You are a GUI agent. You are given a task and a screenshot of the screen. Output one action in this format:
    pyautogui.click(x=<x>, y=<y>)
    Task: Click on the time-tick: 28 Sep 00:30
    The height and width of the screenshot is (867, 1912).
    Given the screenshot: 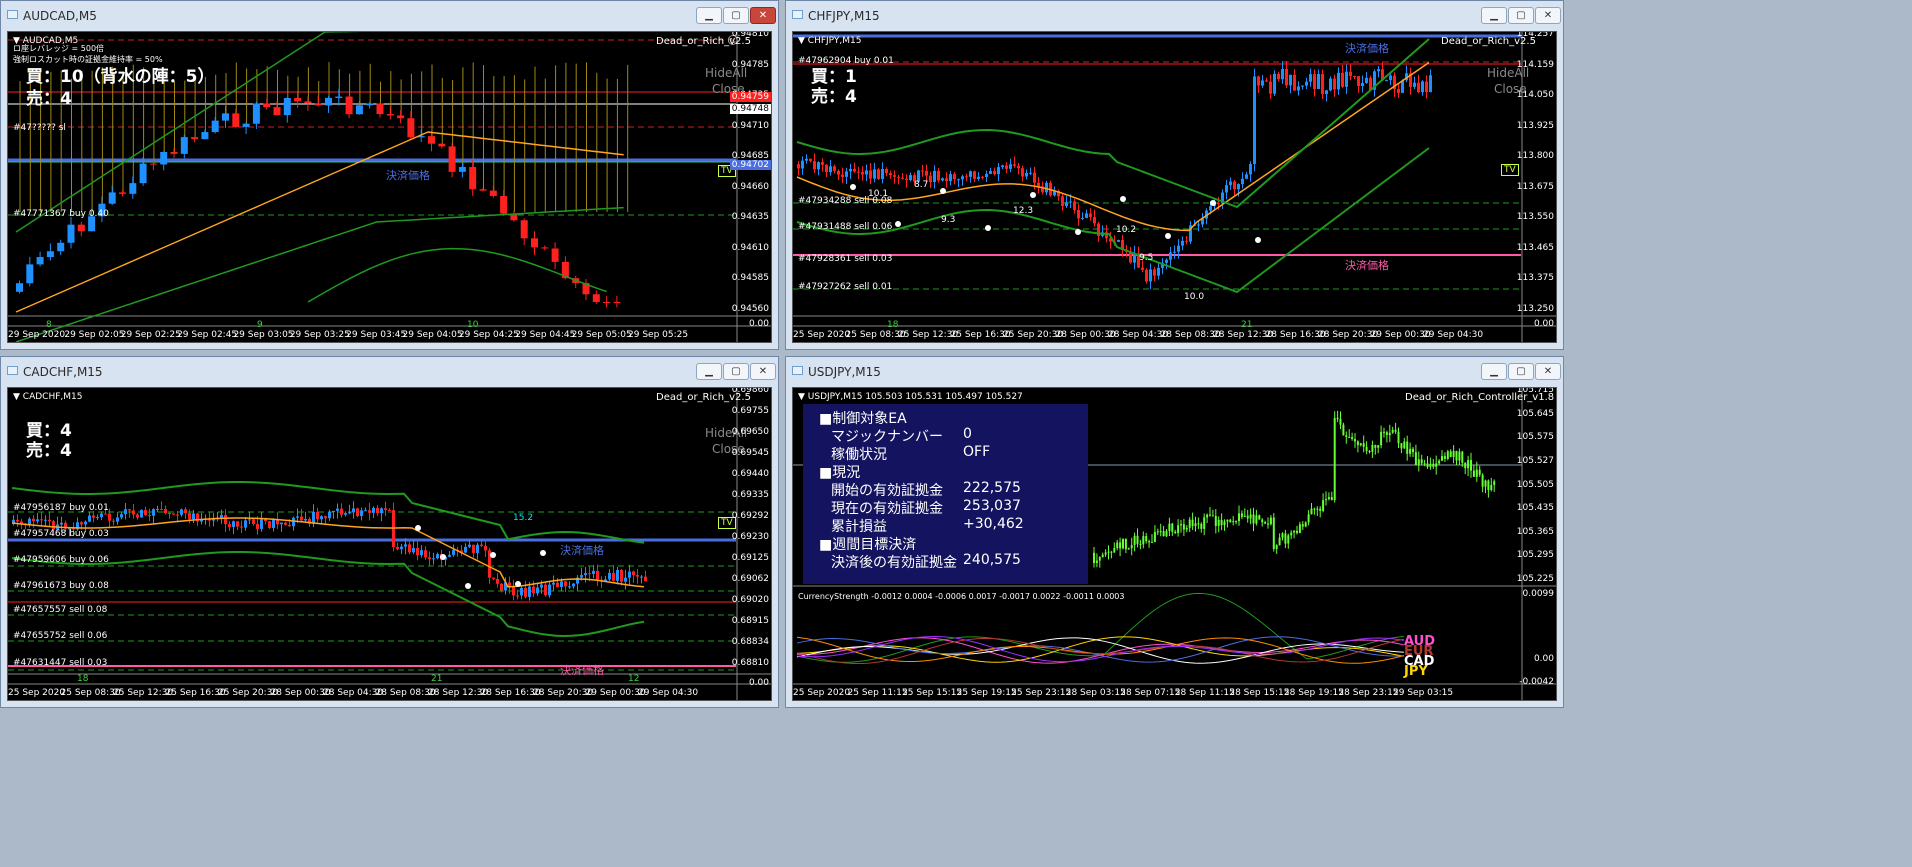 What is the action you would take?
    pyautogui.click(x=300, y=693)
    